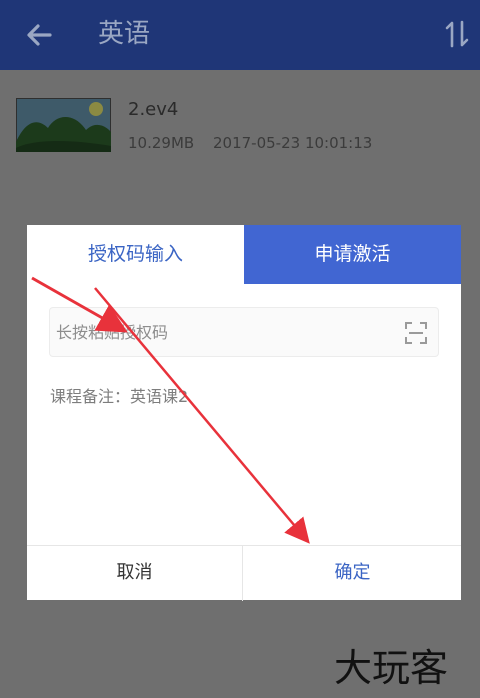  Describe the element at coordinates (153, 109) in the screenshot. I see `file-name: 2.ev4` at that location.